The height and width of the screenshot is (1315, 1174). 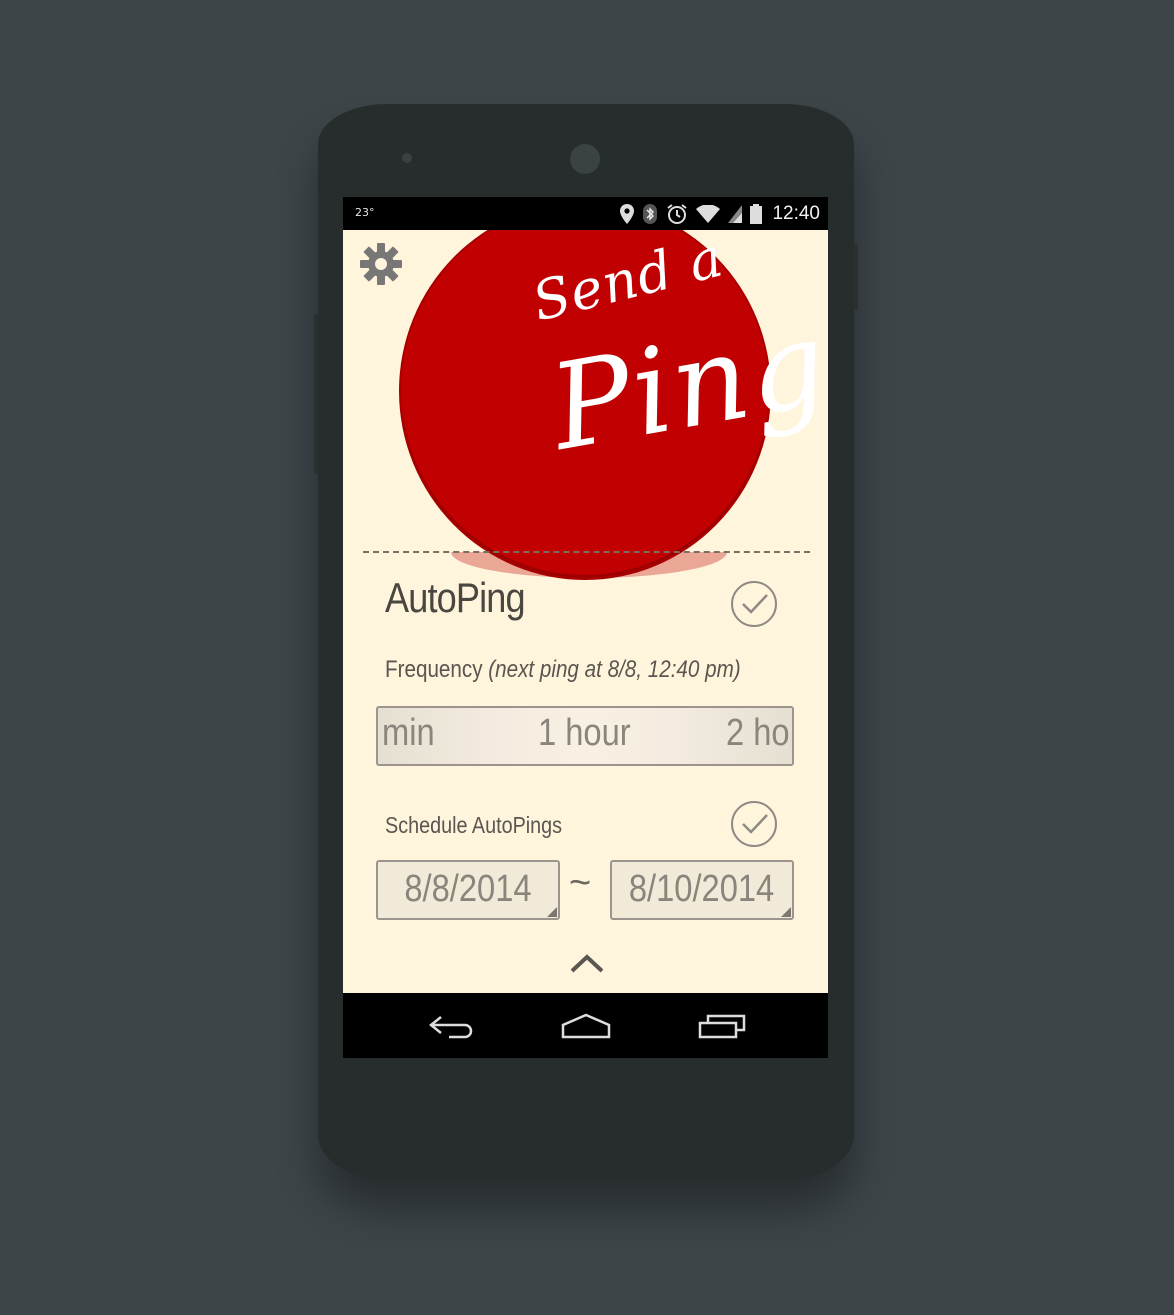 I want to click on frequency-label: Frequency (next ping at 8/8, 12:40 pm), so click(x=563, y=670).